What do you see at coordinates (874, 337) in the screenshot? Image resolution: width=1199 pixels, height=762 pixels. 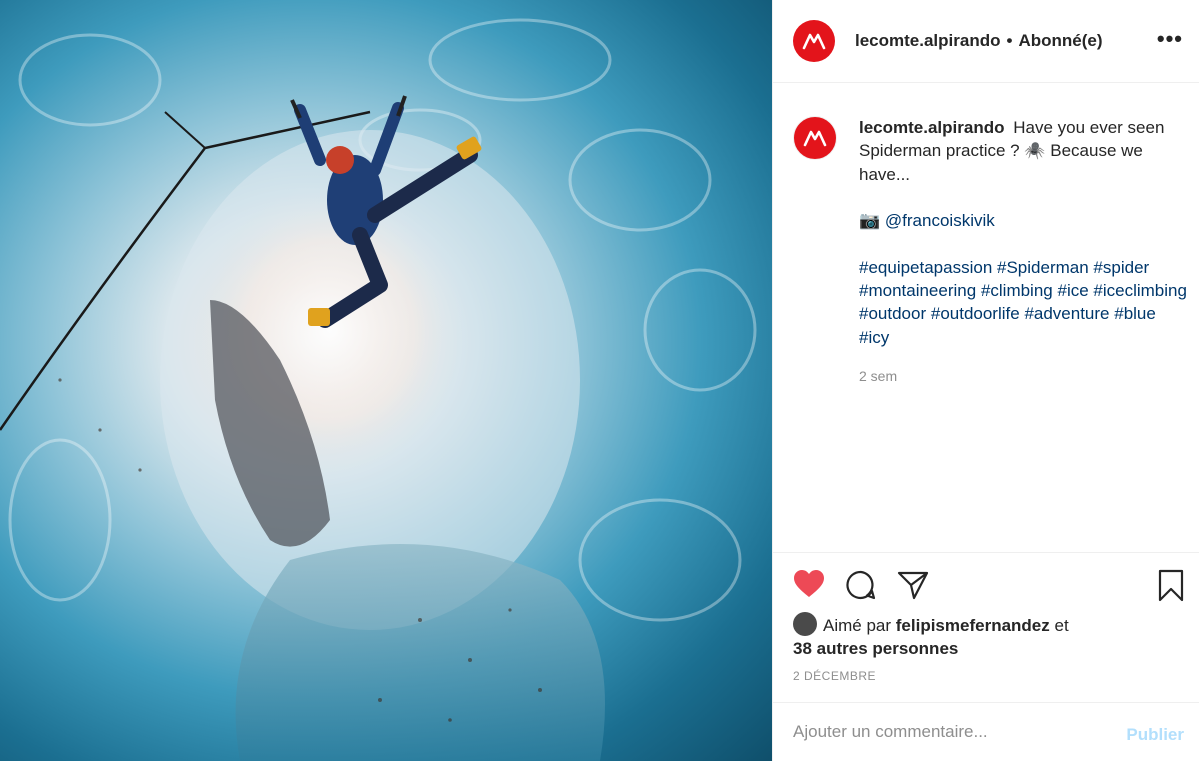 I see `hashtag-link: #icy` at bounding box center [874, 337].